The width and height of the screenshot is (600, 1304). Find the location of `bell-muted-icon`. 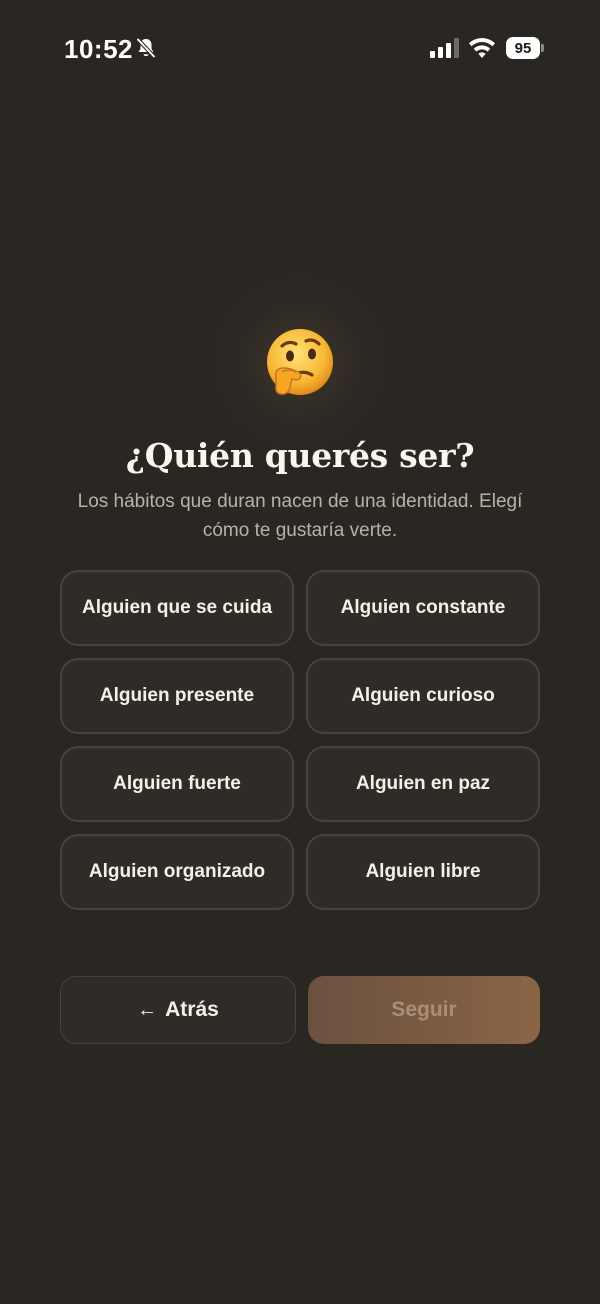

bell-muted-icon is located at coordinates (146, 48).